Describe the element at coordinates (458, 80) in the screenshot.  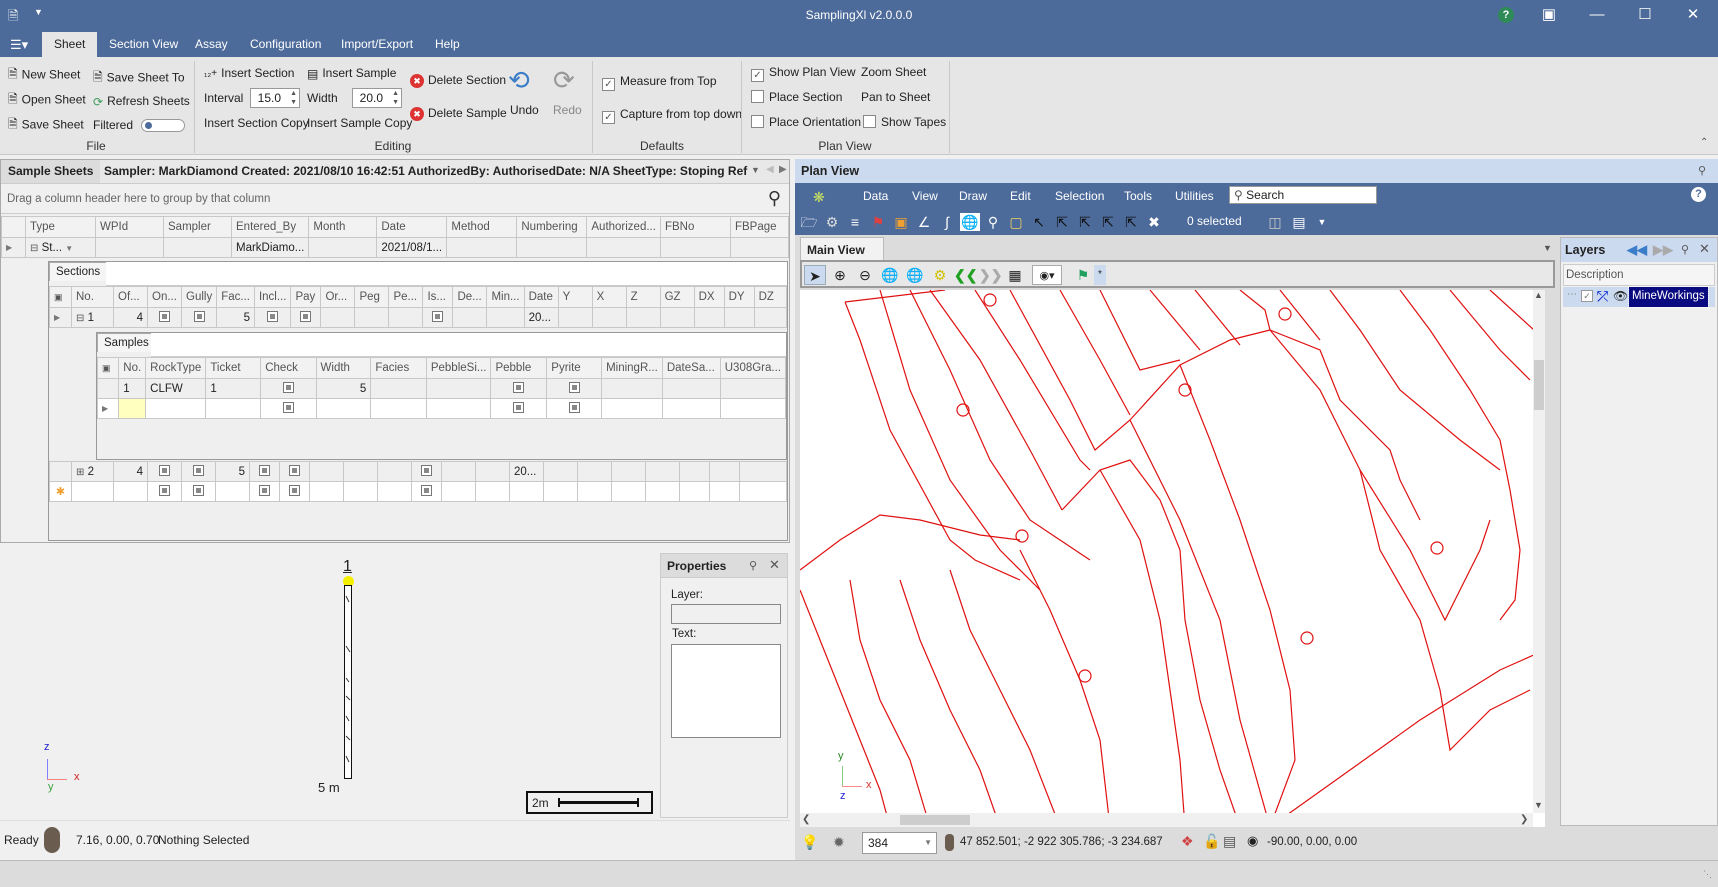
I see `delete-section-button: ✖ Delete Section` at that location.